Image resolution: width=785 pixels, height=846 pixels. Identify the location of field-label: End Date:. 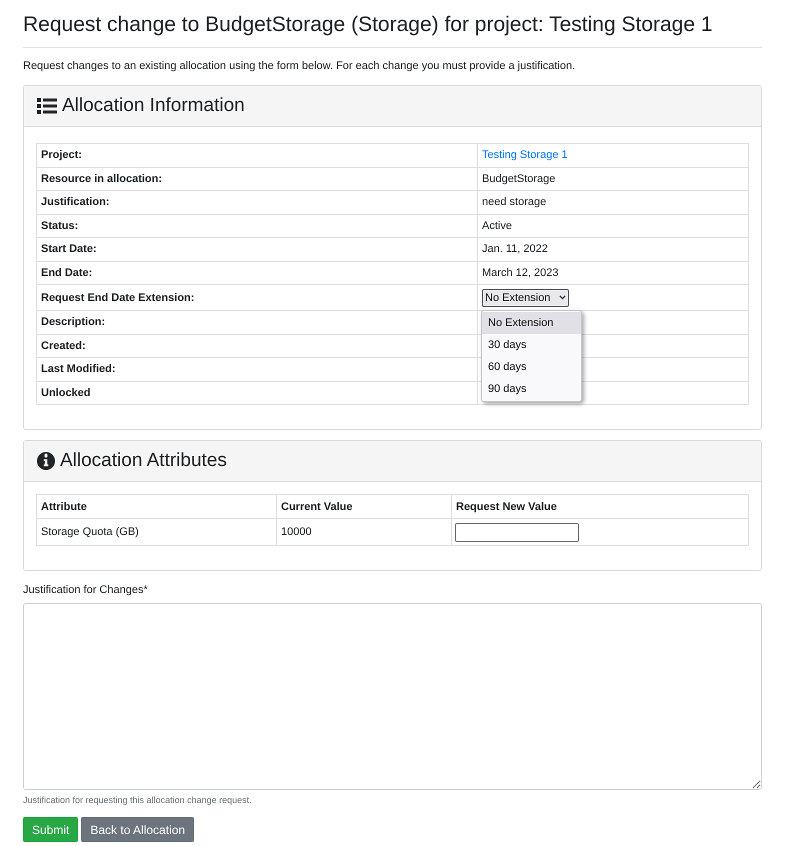
(257, 272).